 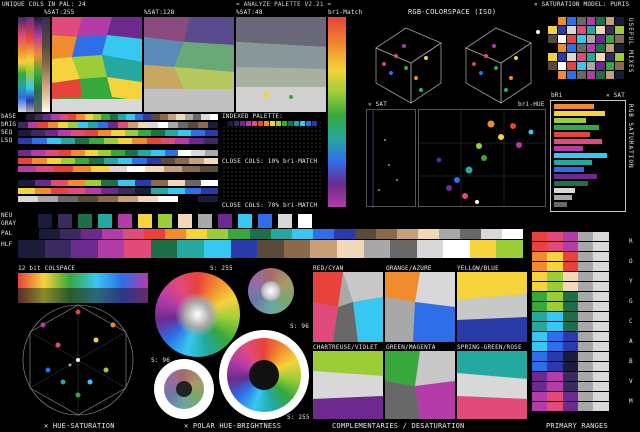 I want to click on half-tone-swatch-row, so click(x=270, y=249).